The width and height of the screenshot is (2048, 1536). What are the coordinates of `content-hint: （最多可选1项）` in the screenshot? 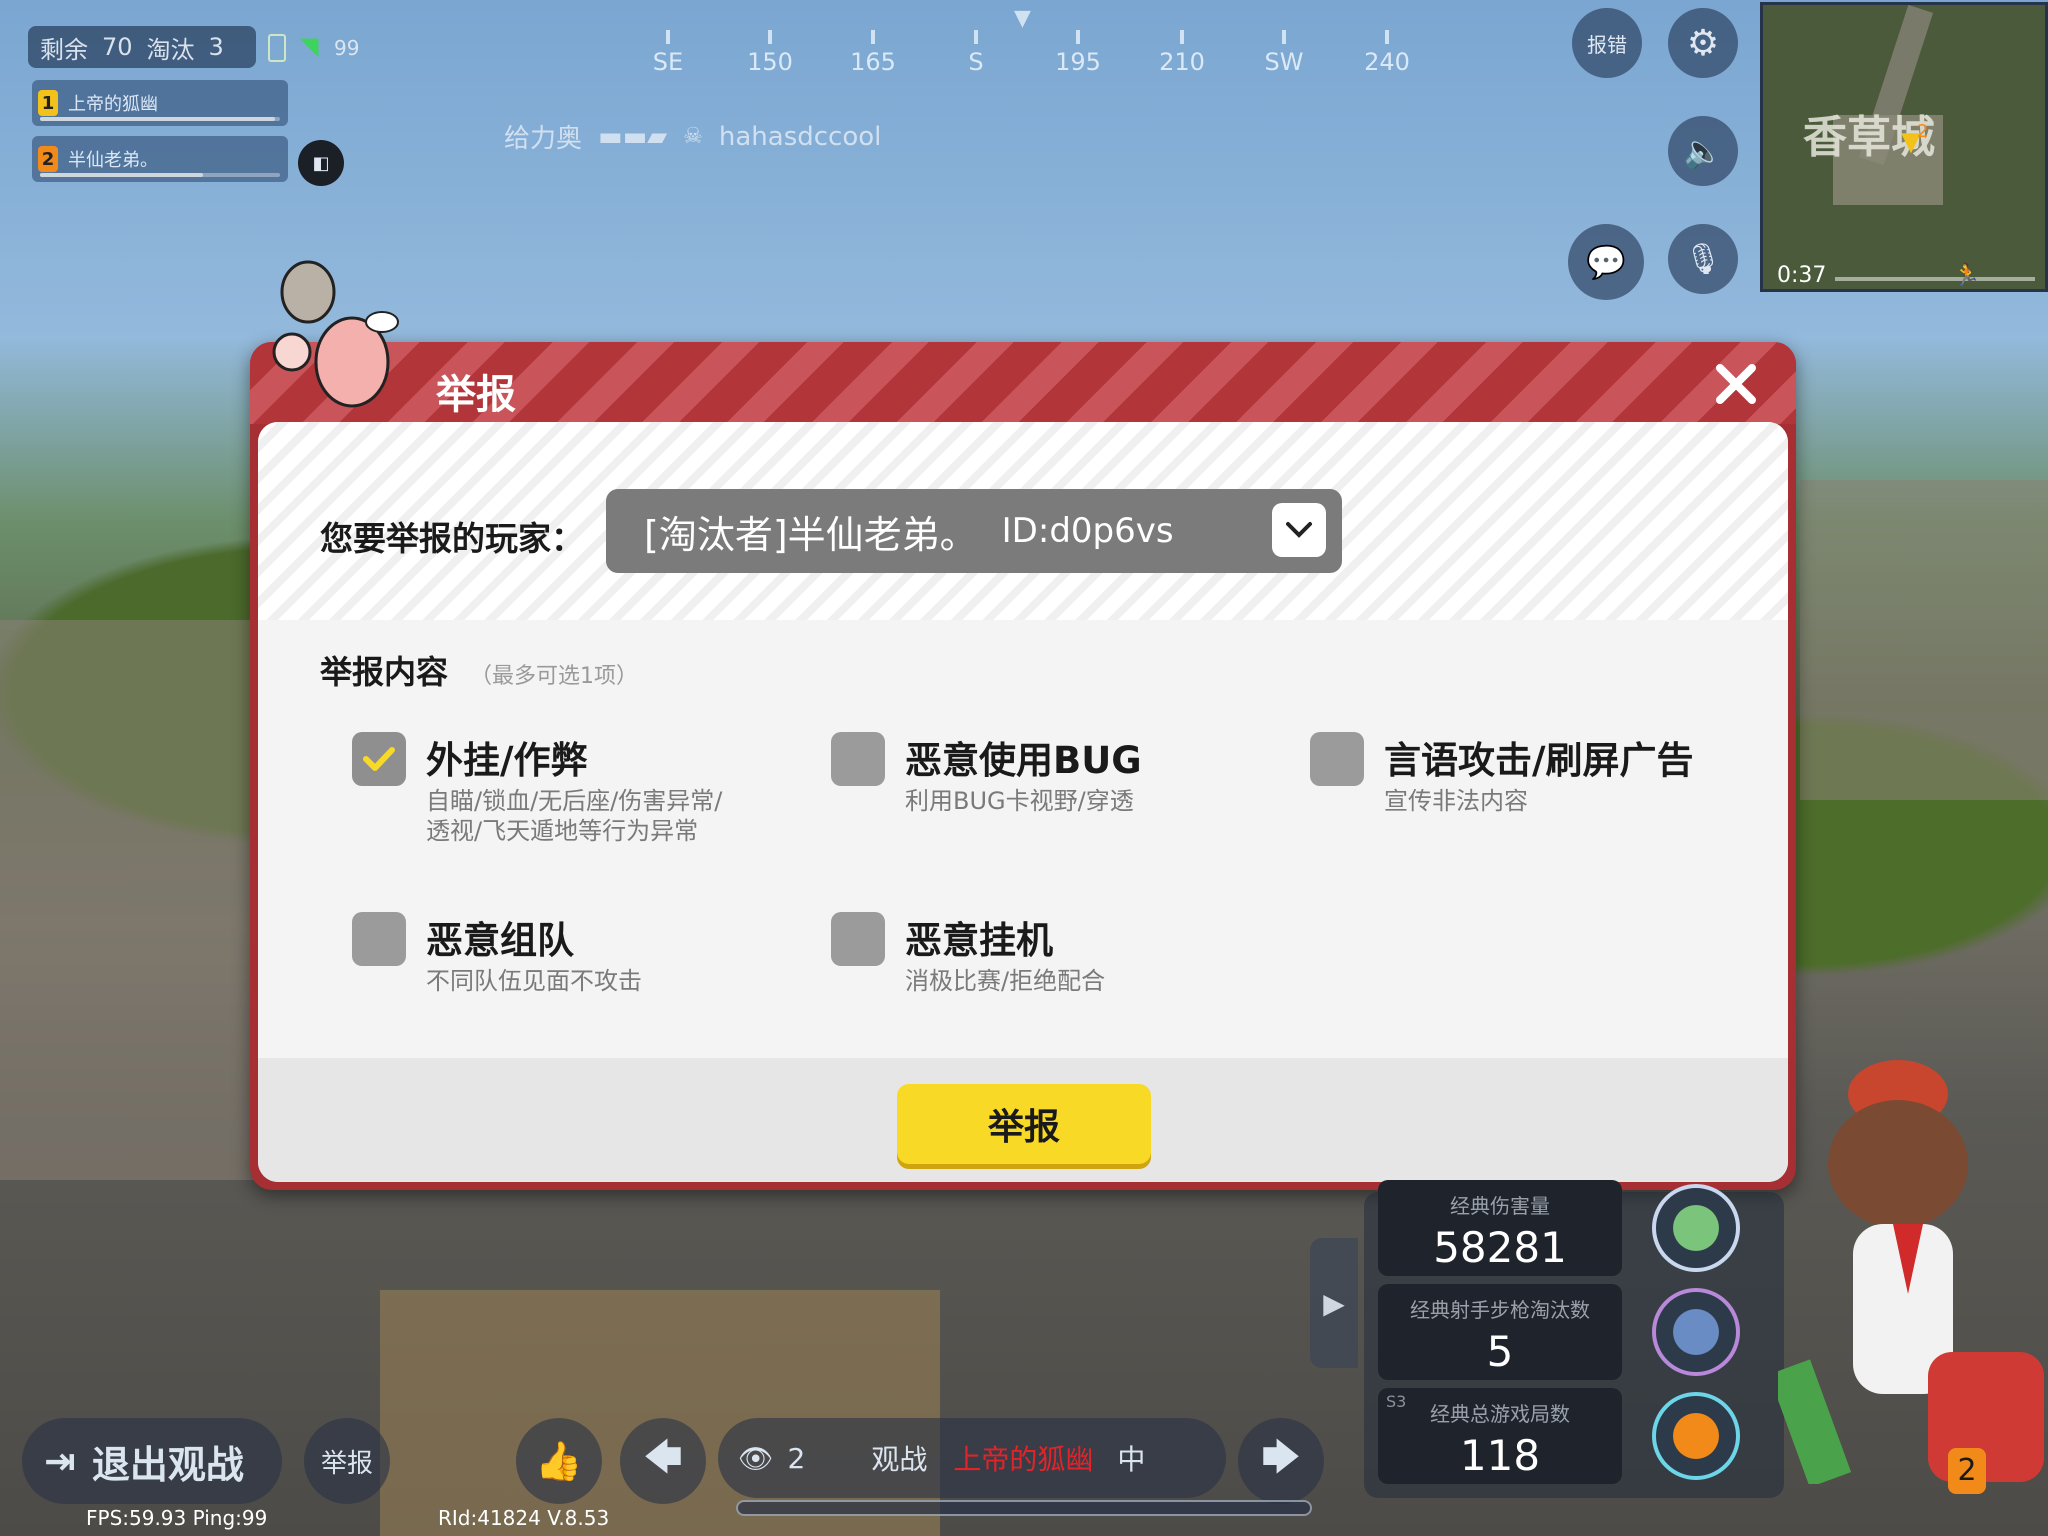 It's located at (554, 676).